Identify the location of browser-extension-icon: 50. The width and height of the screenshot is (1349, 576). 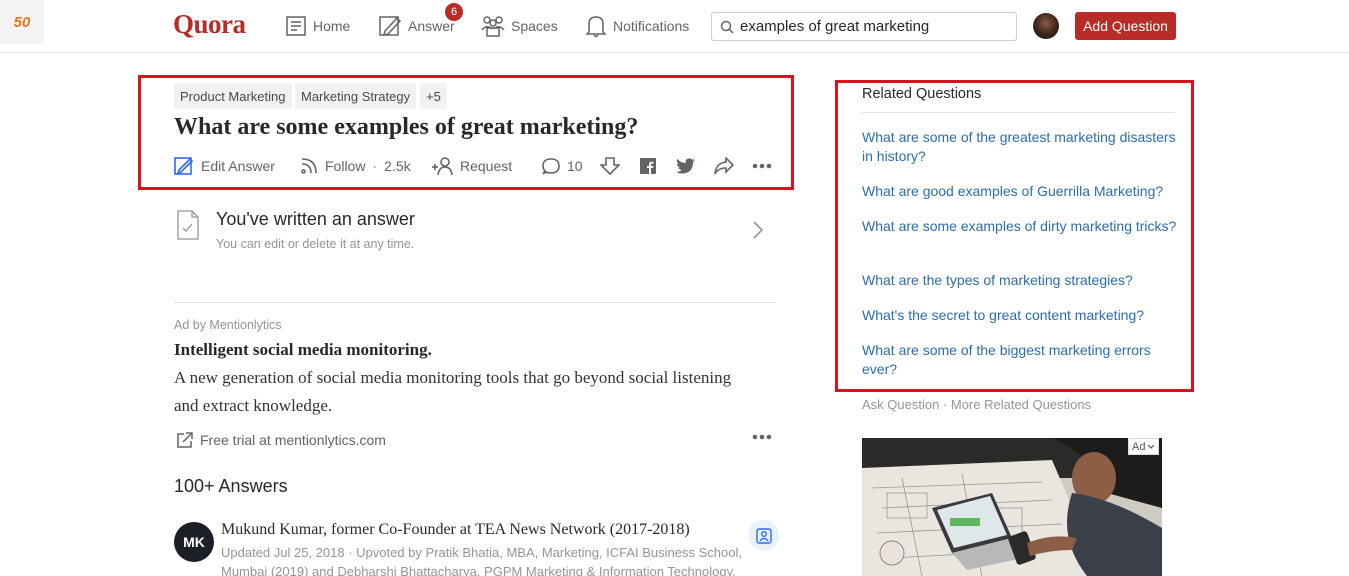
(22, 22).